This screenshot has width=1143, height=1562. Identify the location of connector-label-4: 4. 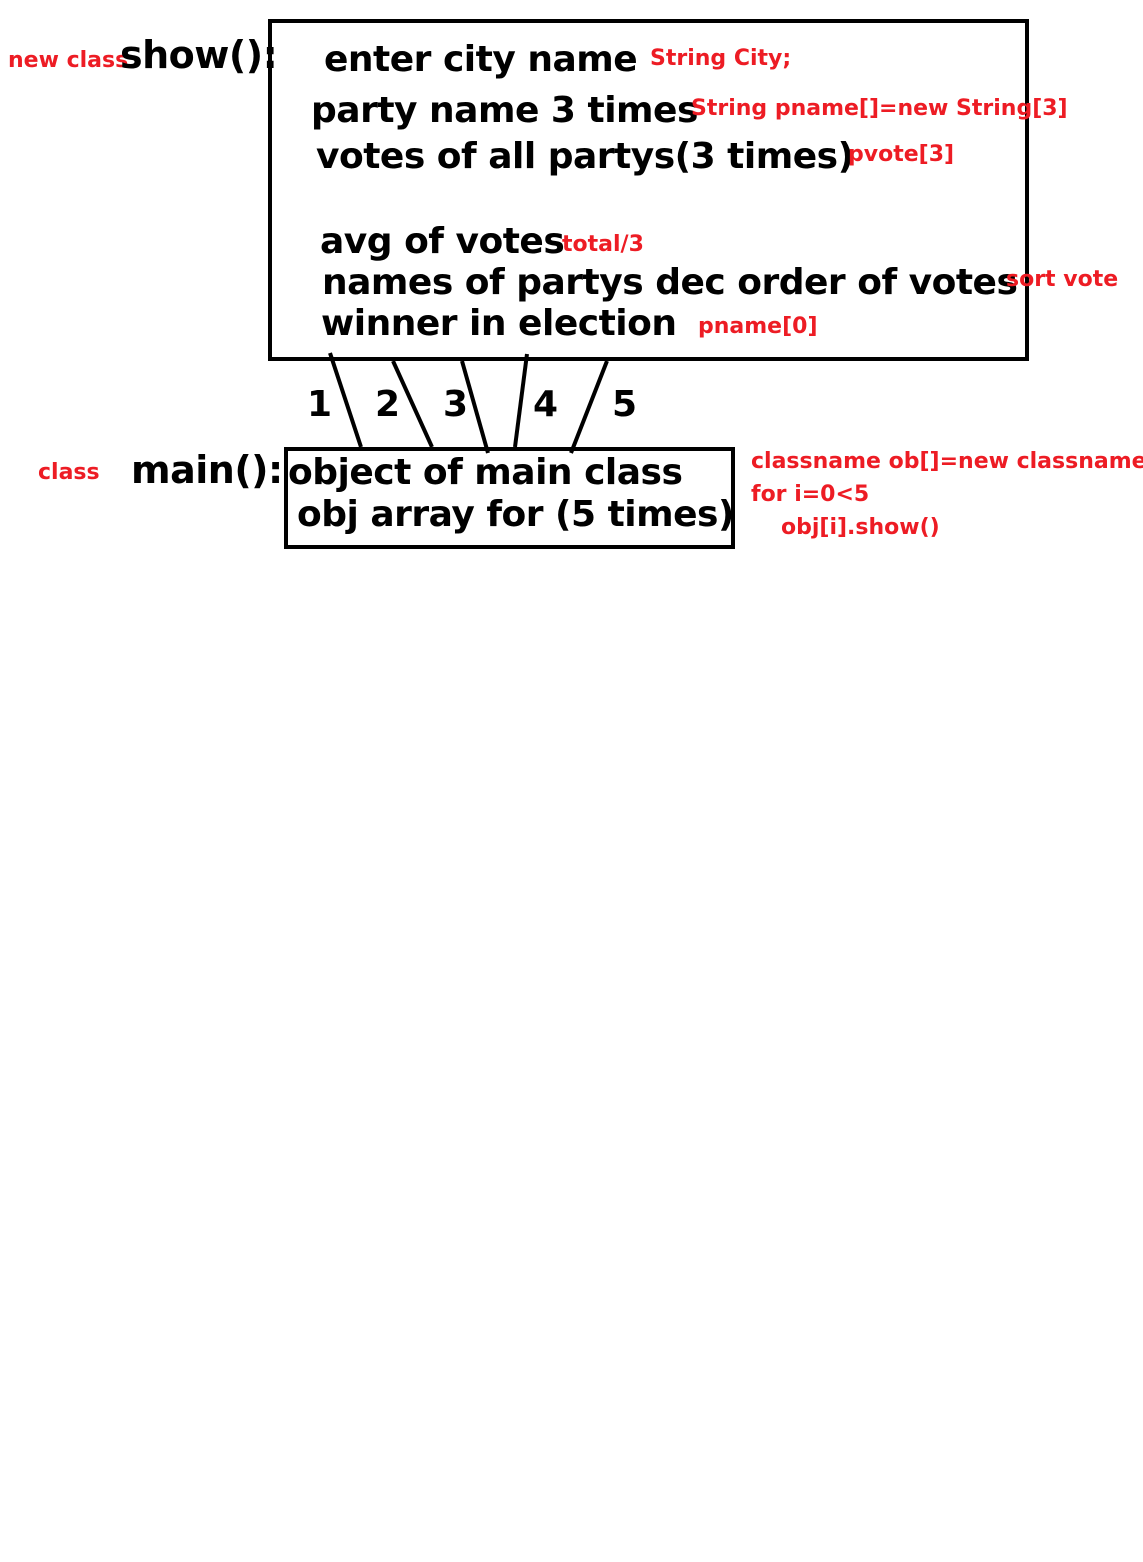
(545, 404).